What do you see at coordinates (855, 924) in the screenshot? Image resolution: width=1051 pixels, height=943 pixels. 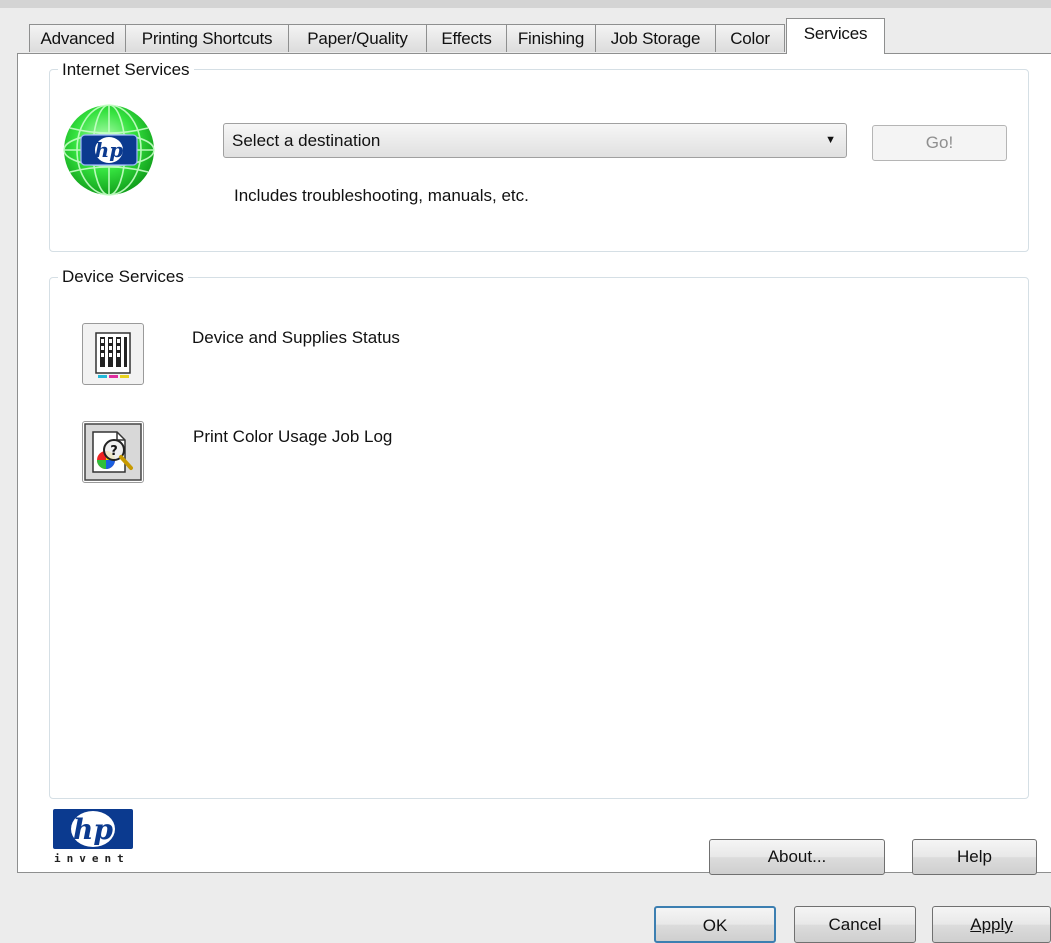 I see `cancel-button: Cancel` at bounding box center [855, 924].